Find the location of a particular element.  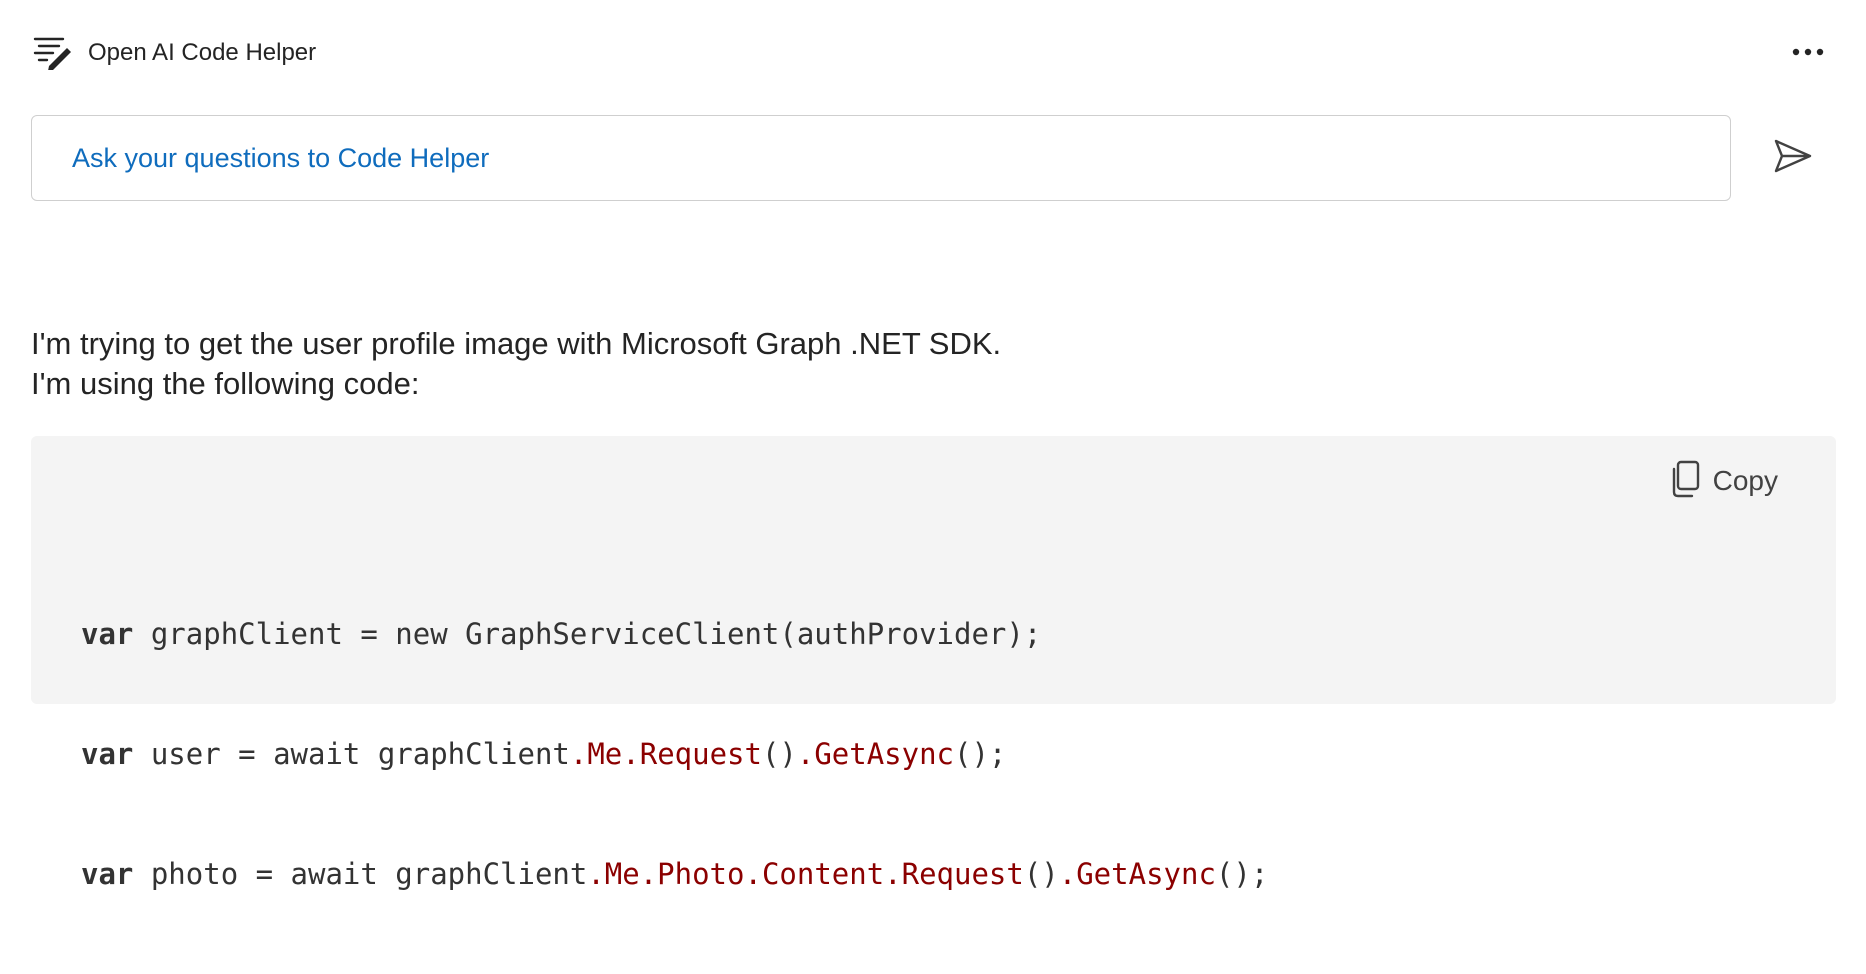

send-button is located at coordinates (1793, 158).